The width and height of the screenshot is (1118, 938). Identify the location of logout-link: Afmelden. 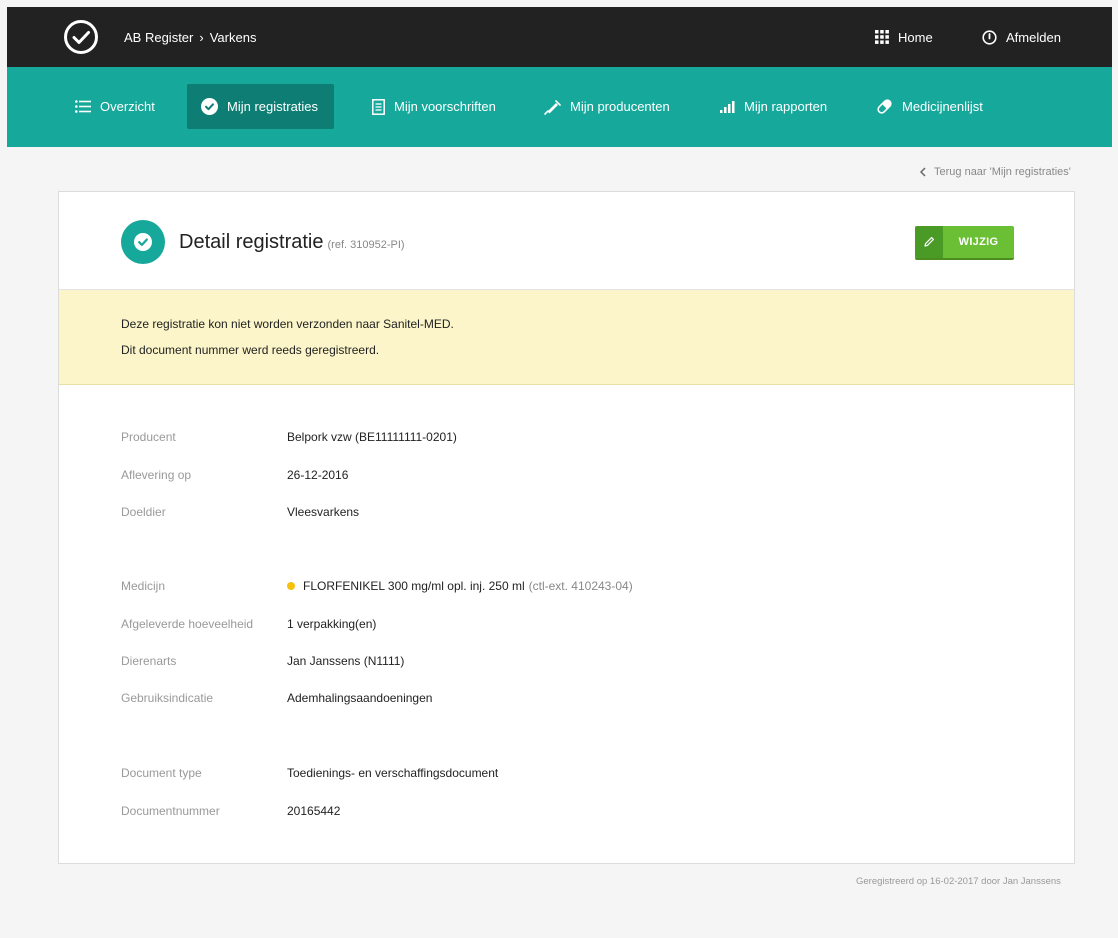
(1021, 37).